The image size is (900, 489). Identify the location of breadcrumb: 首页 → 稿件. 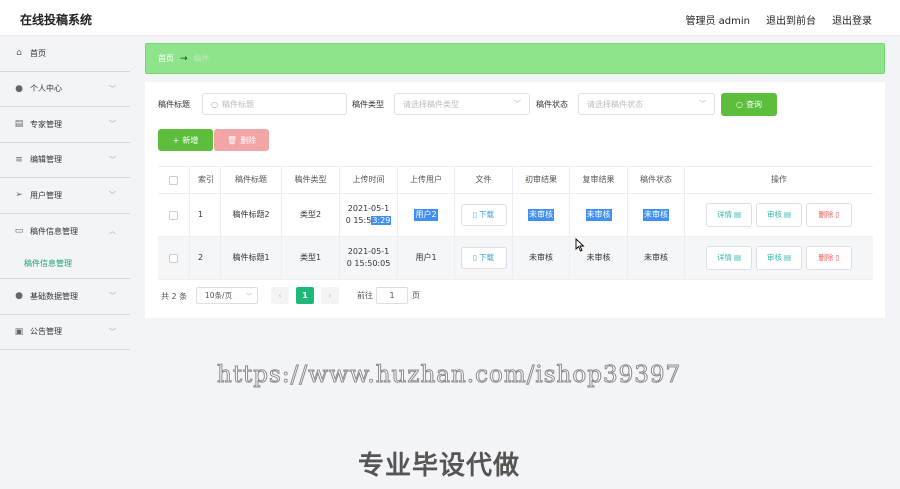
(515, 58).